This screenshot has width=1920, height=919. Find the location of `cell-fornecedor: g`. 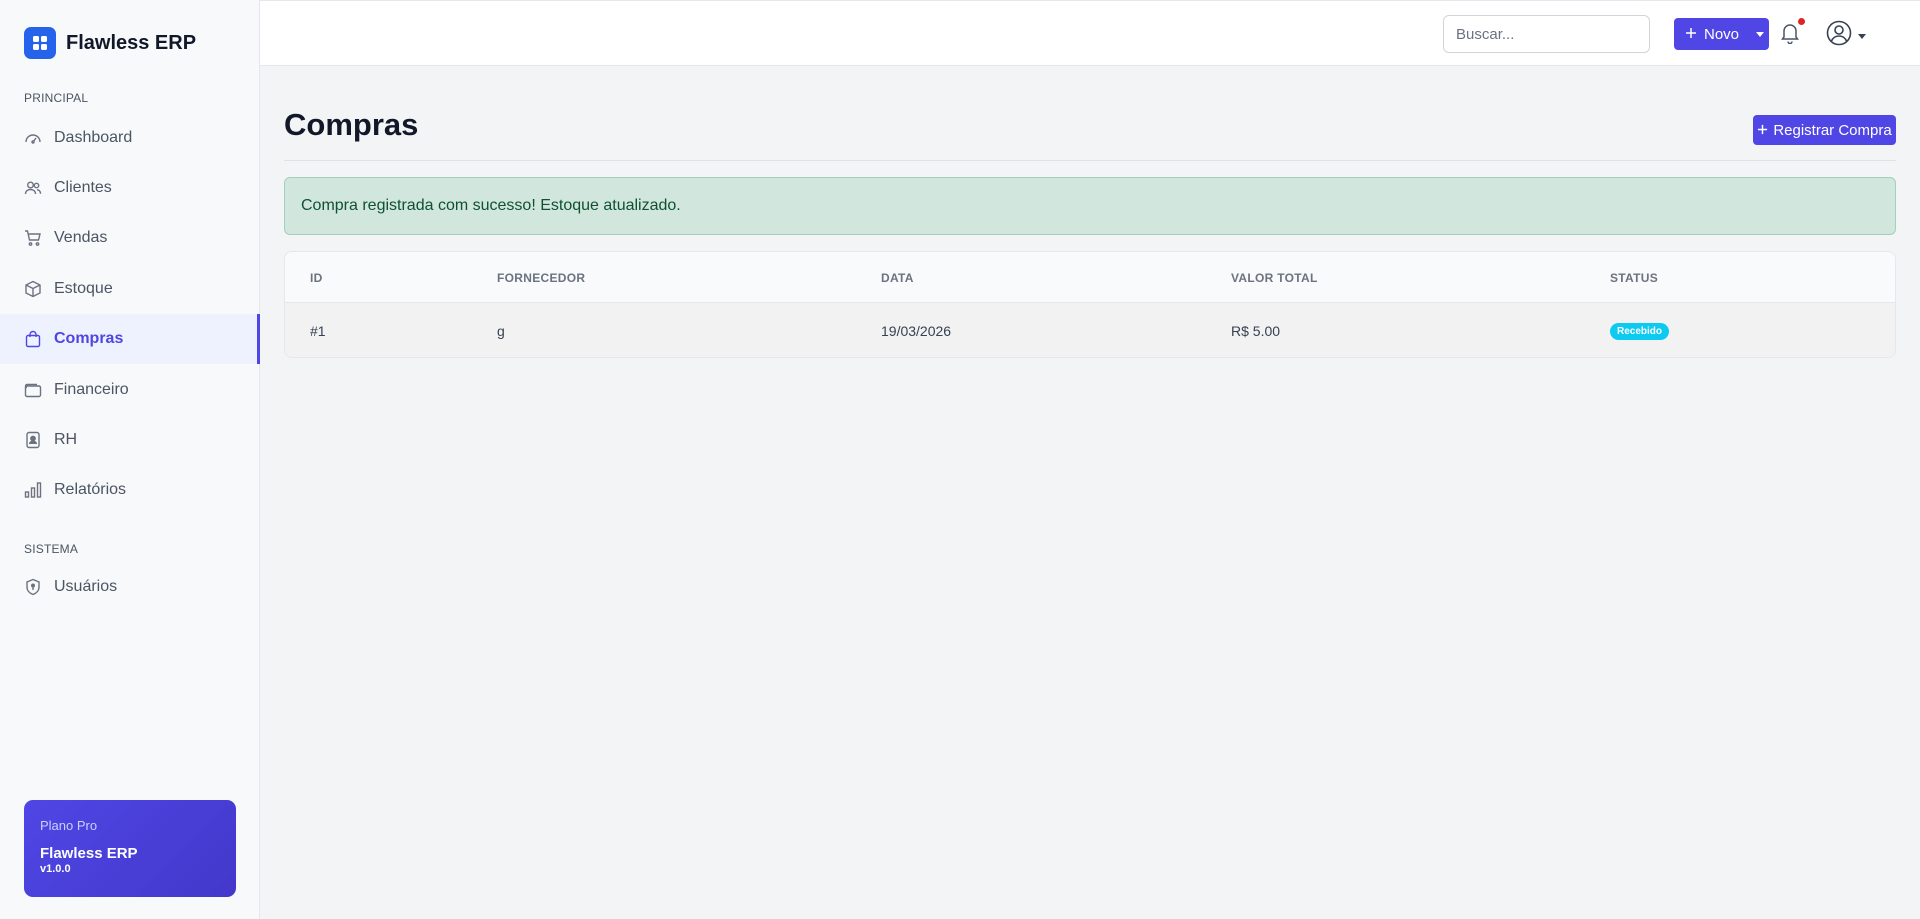

cell-fornecedor: g is located at coordinates (501, 331).